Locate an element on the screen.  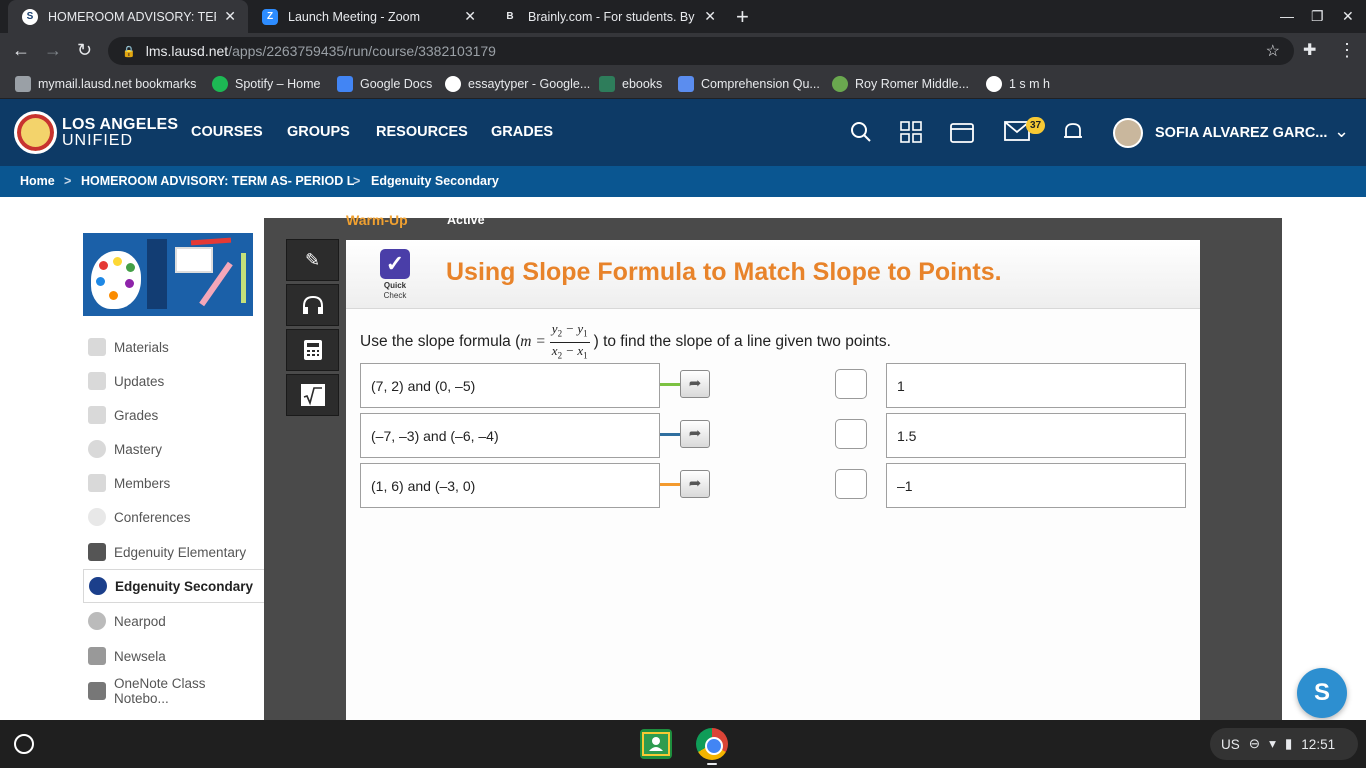
slope-formula-lhs: m = is located at coordinates (533, 342).